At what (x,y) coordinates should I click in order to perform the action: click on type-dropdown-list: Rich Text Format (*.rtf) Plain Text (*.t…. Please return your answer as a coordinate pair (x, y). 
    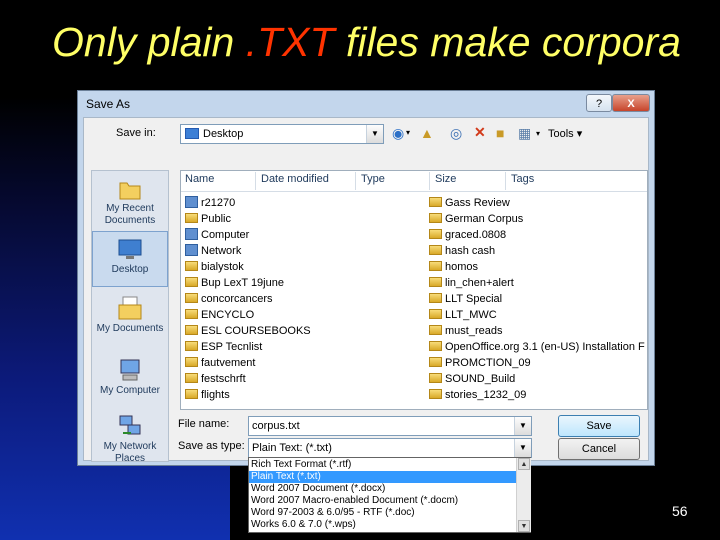
    Looking at the image, I should click on (389, 495).